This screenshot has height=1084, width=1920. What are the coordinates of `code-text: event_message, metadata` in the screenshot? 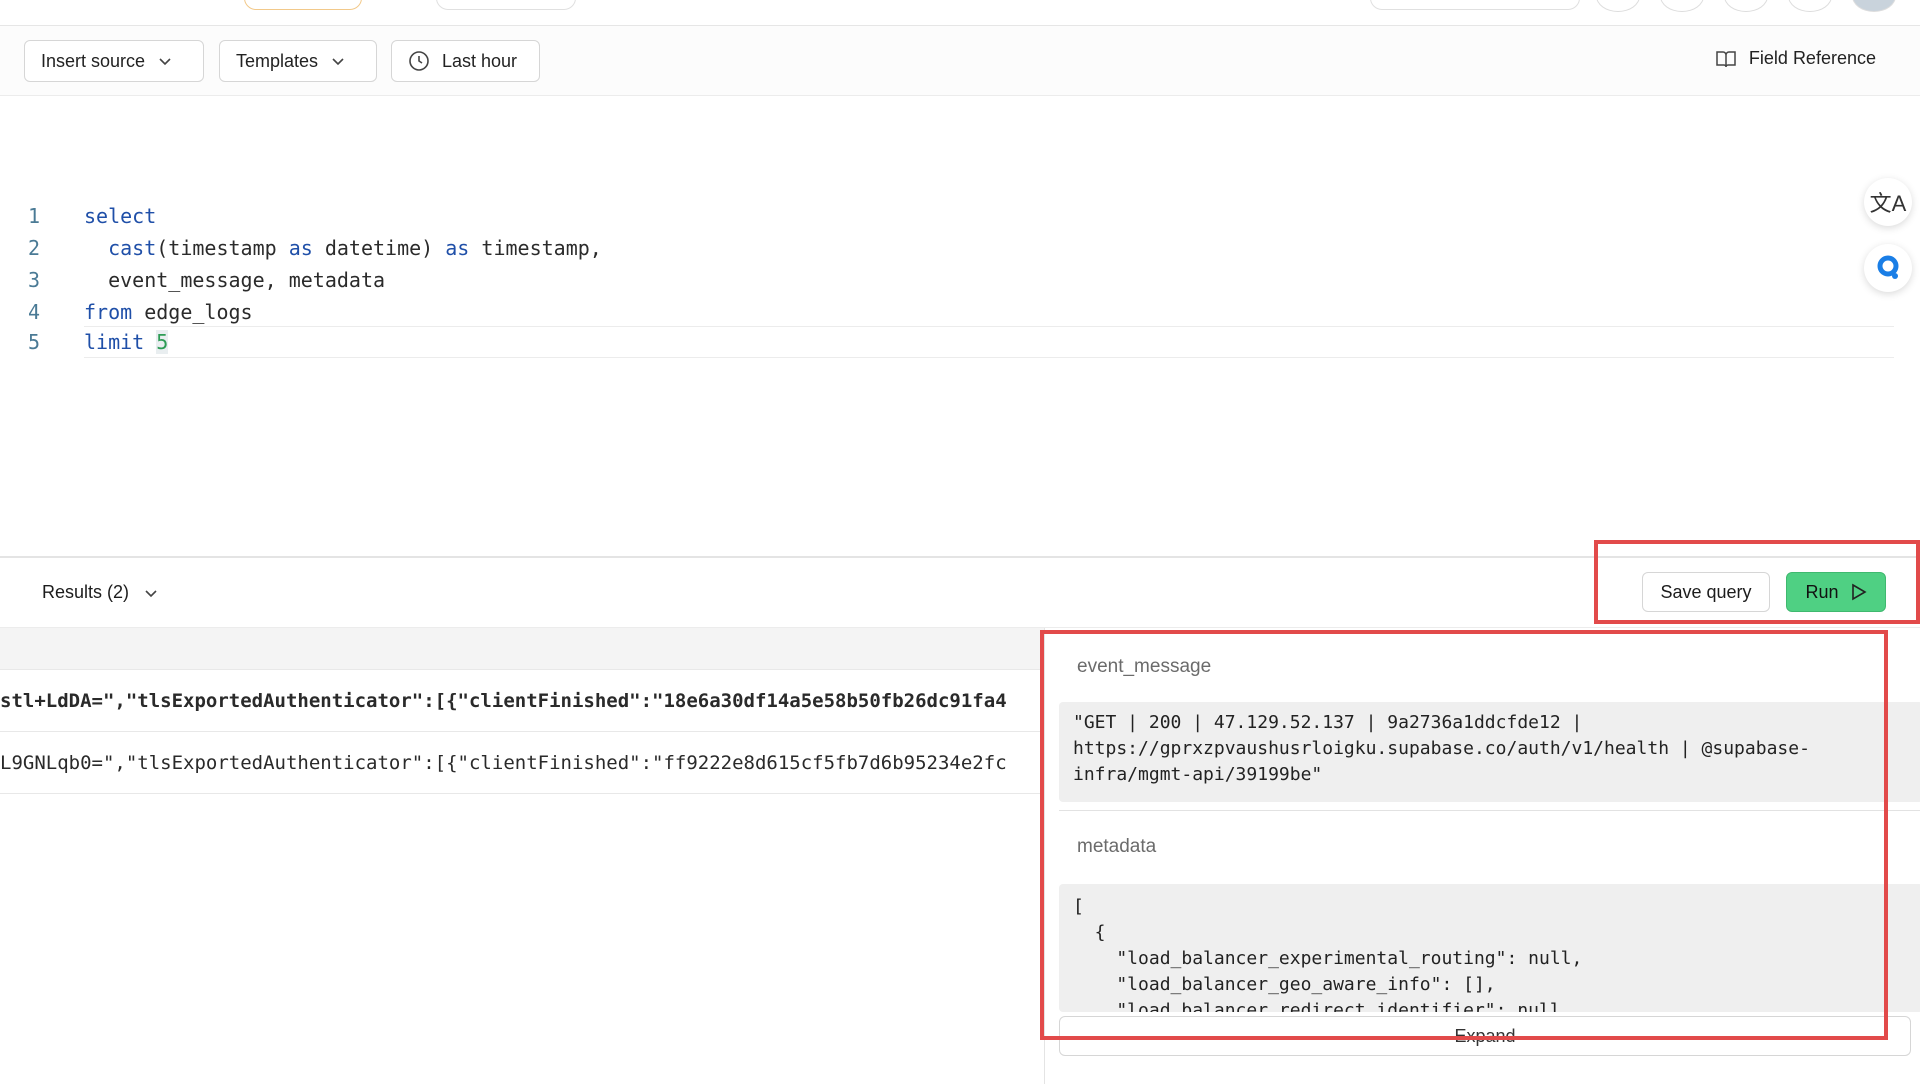 It's located at (235, 280).